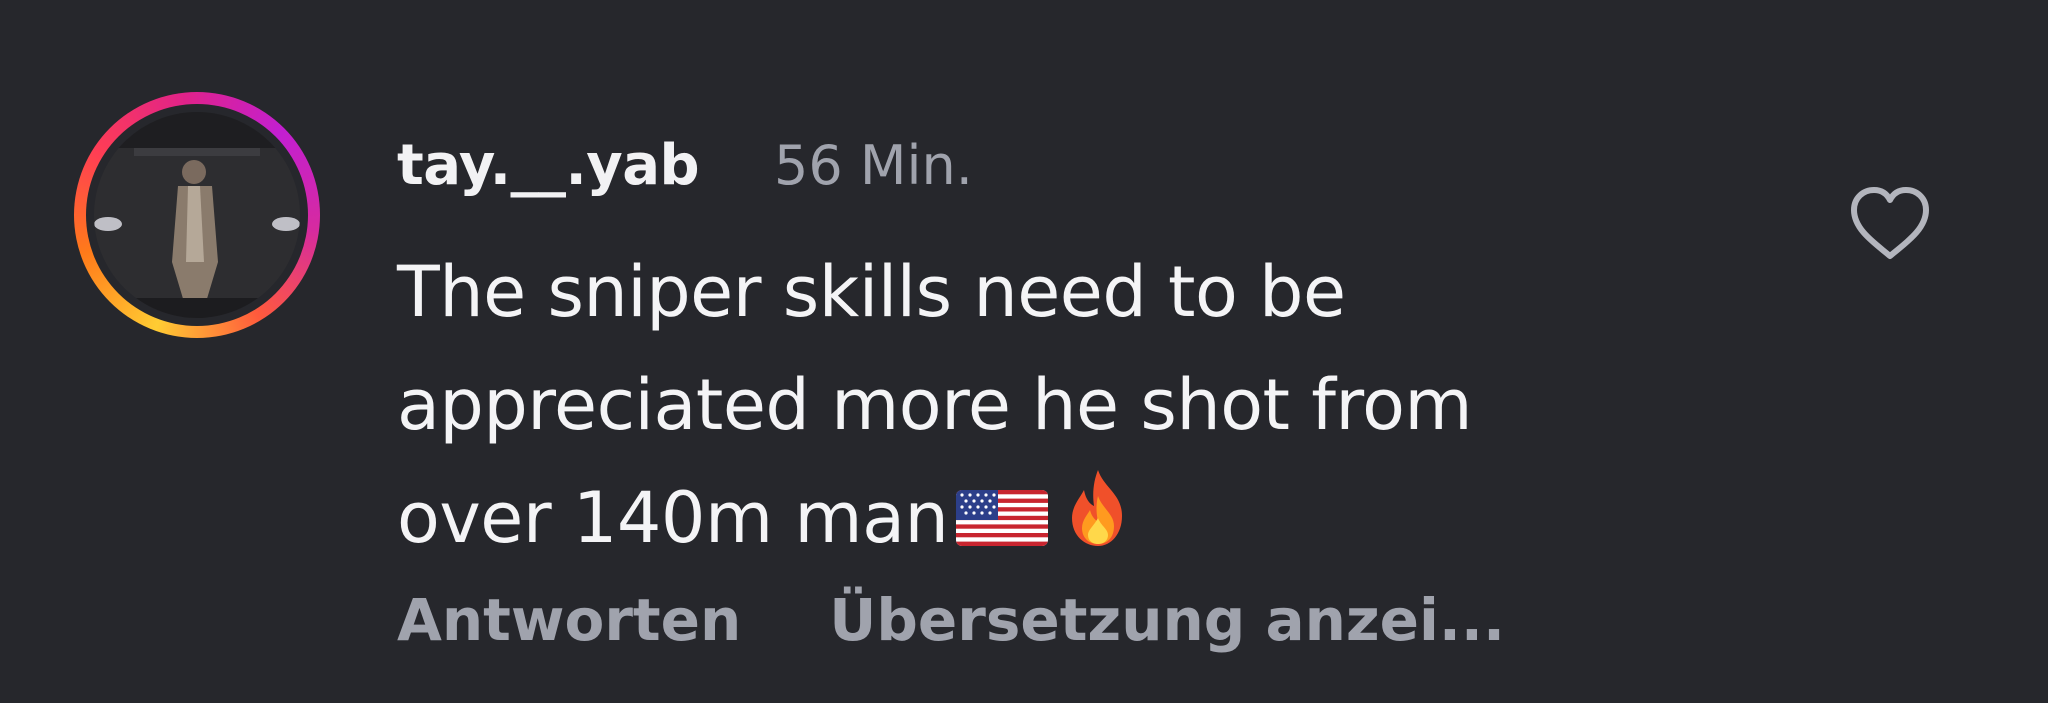 Image resolution: width=2048 pixels, height=703 pixels. I want to click on fire-emoji, so click(1098, 524).